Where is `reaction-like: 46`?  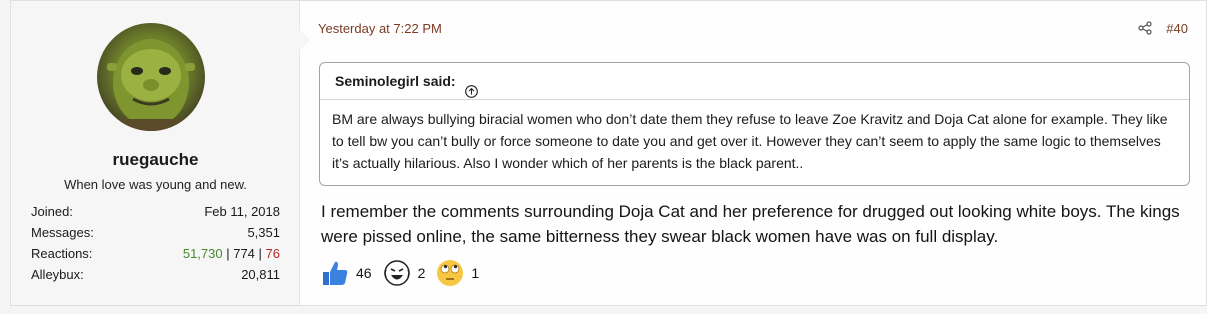 reaction-like: 46 is located at coordinates (346, 273).